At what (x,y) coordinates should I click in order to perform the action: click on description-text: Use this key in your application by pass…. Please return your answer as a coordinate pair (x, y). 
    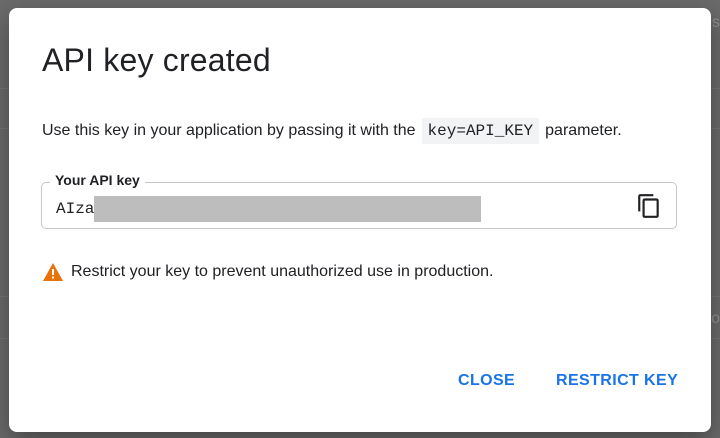
    Looking at the image, I should click on (229, 130).